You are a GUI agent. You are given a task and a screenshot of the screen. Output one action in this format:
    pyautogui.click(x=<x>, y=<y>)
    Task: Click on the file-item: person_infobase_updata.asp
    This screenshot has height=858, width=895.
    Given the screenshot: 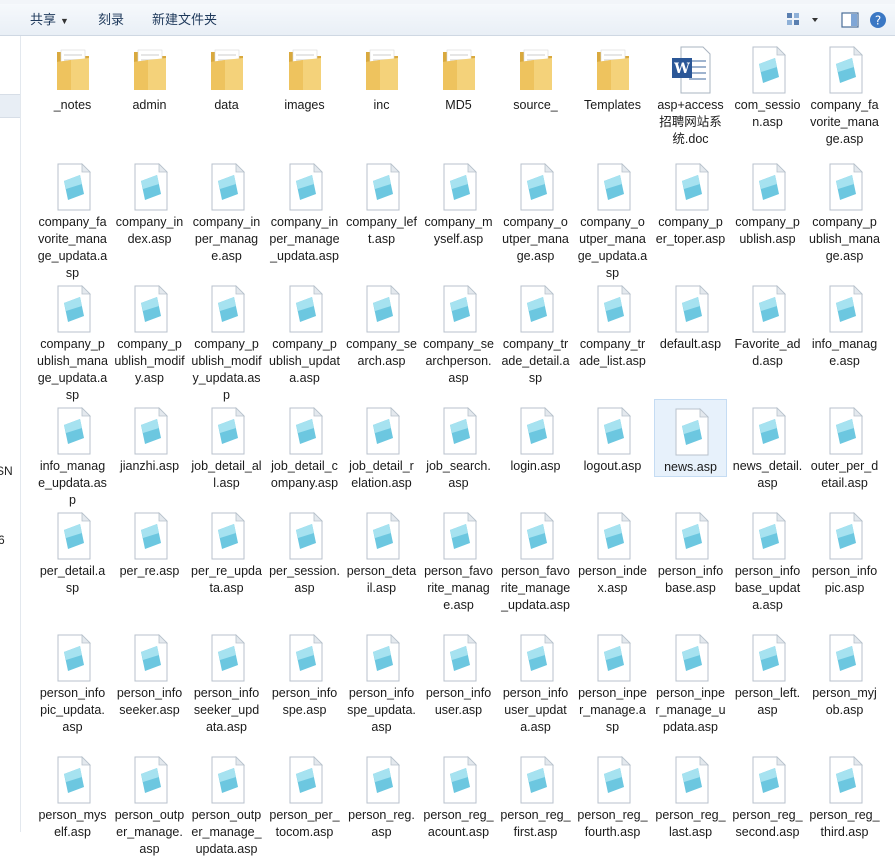 What is the action you would take?
    pyautogui.click(x=767, y=559)
    